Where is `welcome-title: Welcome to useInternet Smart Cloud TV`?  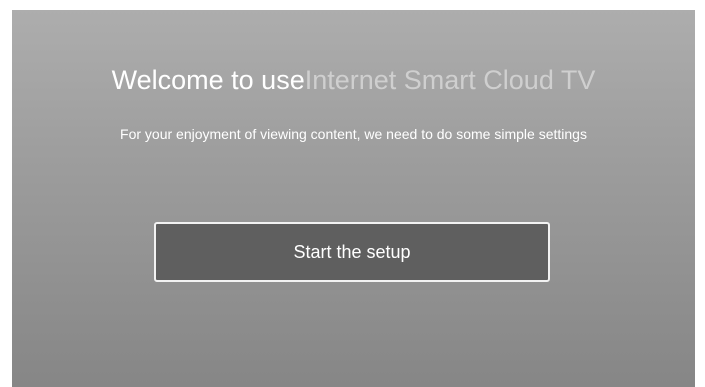
welcome-title: Welcome to useInternet Smart Cloud TV is located at coordinates (353, 80).